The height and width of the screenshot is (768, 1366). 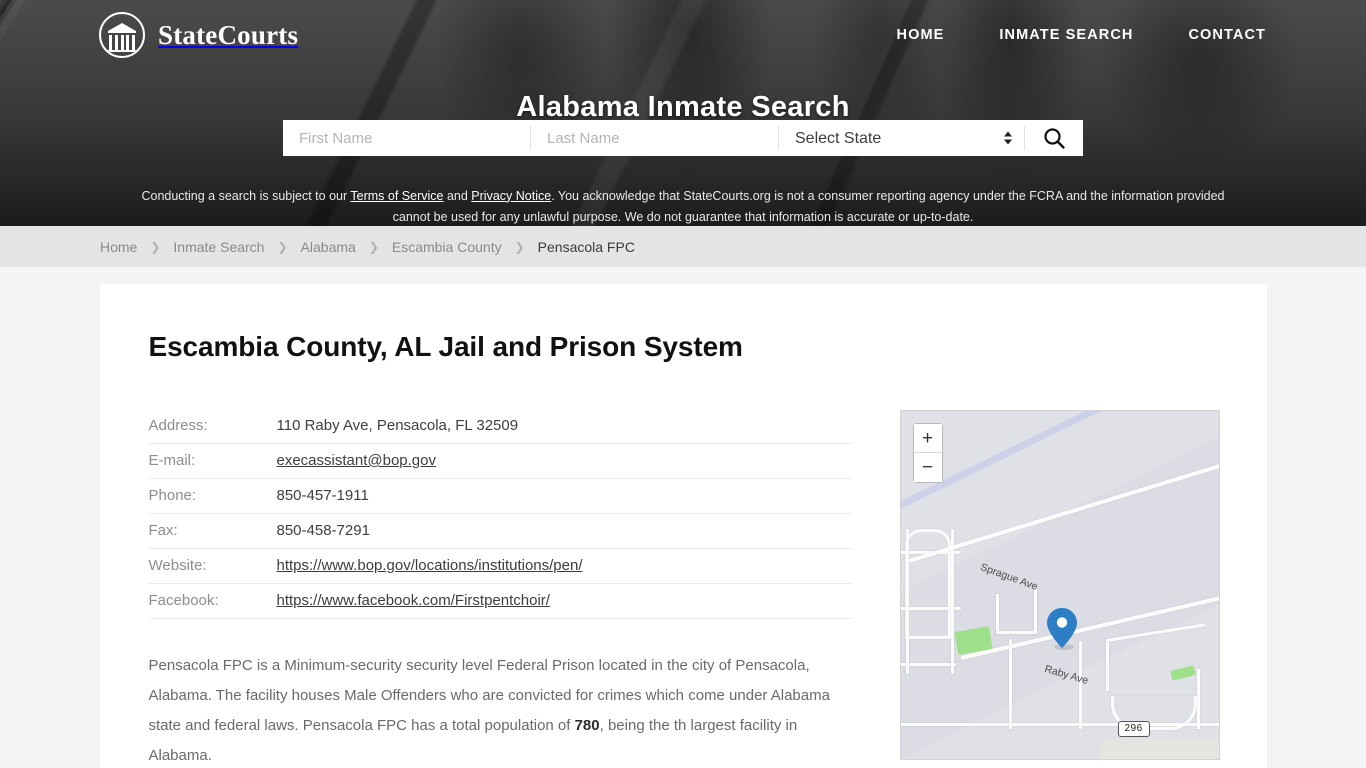 I want to click on search-button, so click(x=1054, y=138).